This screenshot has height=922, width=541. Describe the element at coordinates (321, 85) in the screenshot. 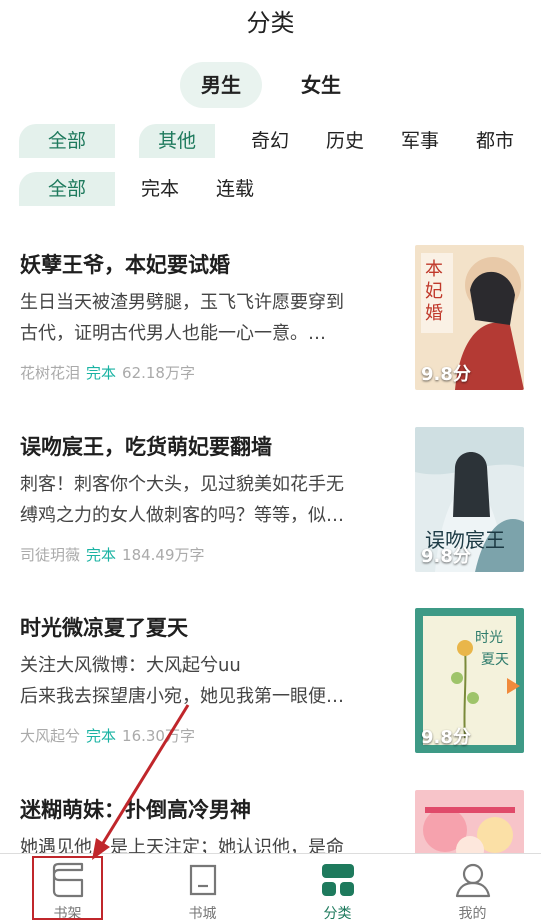

I see `tab-female: 女生` at that location.